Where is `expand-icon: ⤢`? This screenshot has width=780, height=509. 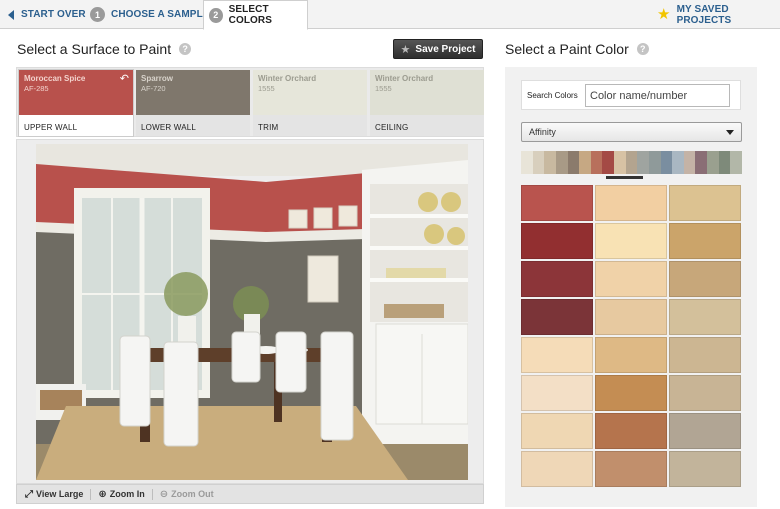
expand-icon: ⤢ is located at coordinates (29, 494).